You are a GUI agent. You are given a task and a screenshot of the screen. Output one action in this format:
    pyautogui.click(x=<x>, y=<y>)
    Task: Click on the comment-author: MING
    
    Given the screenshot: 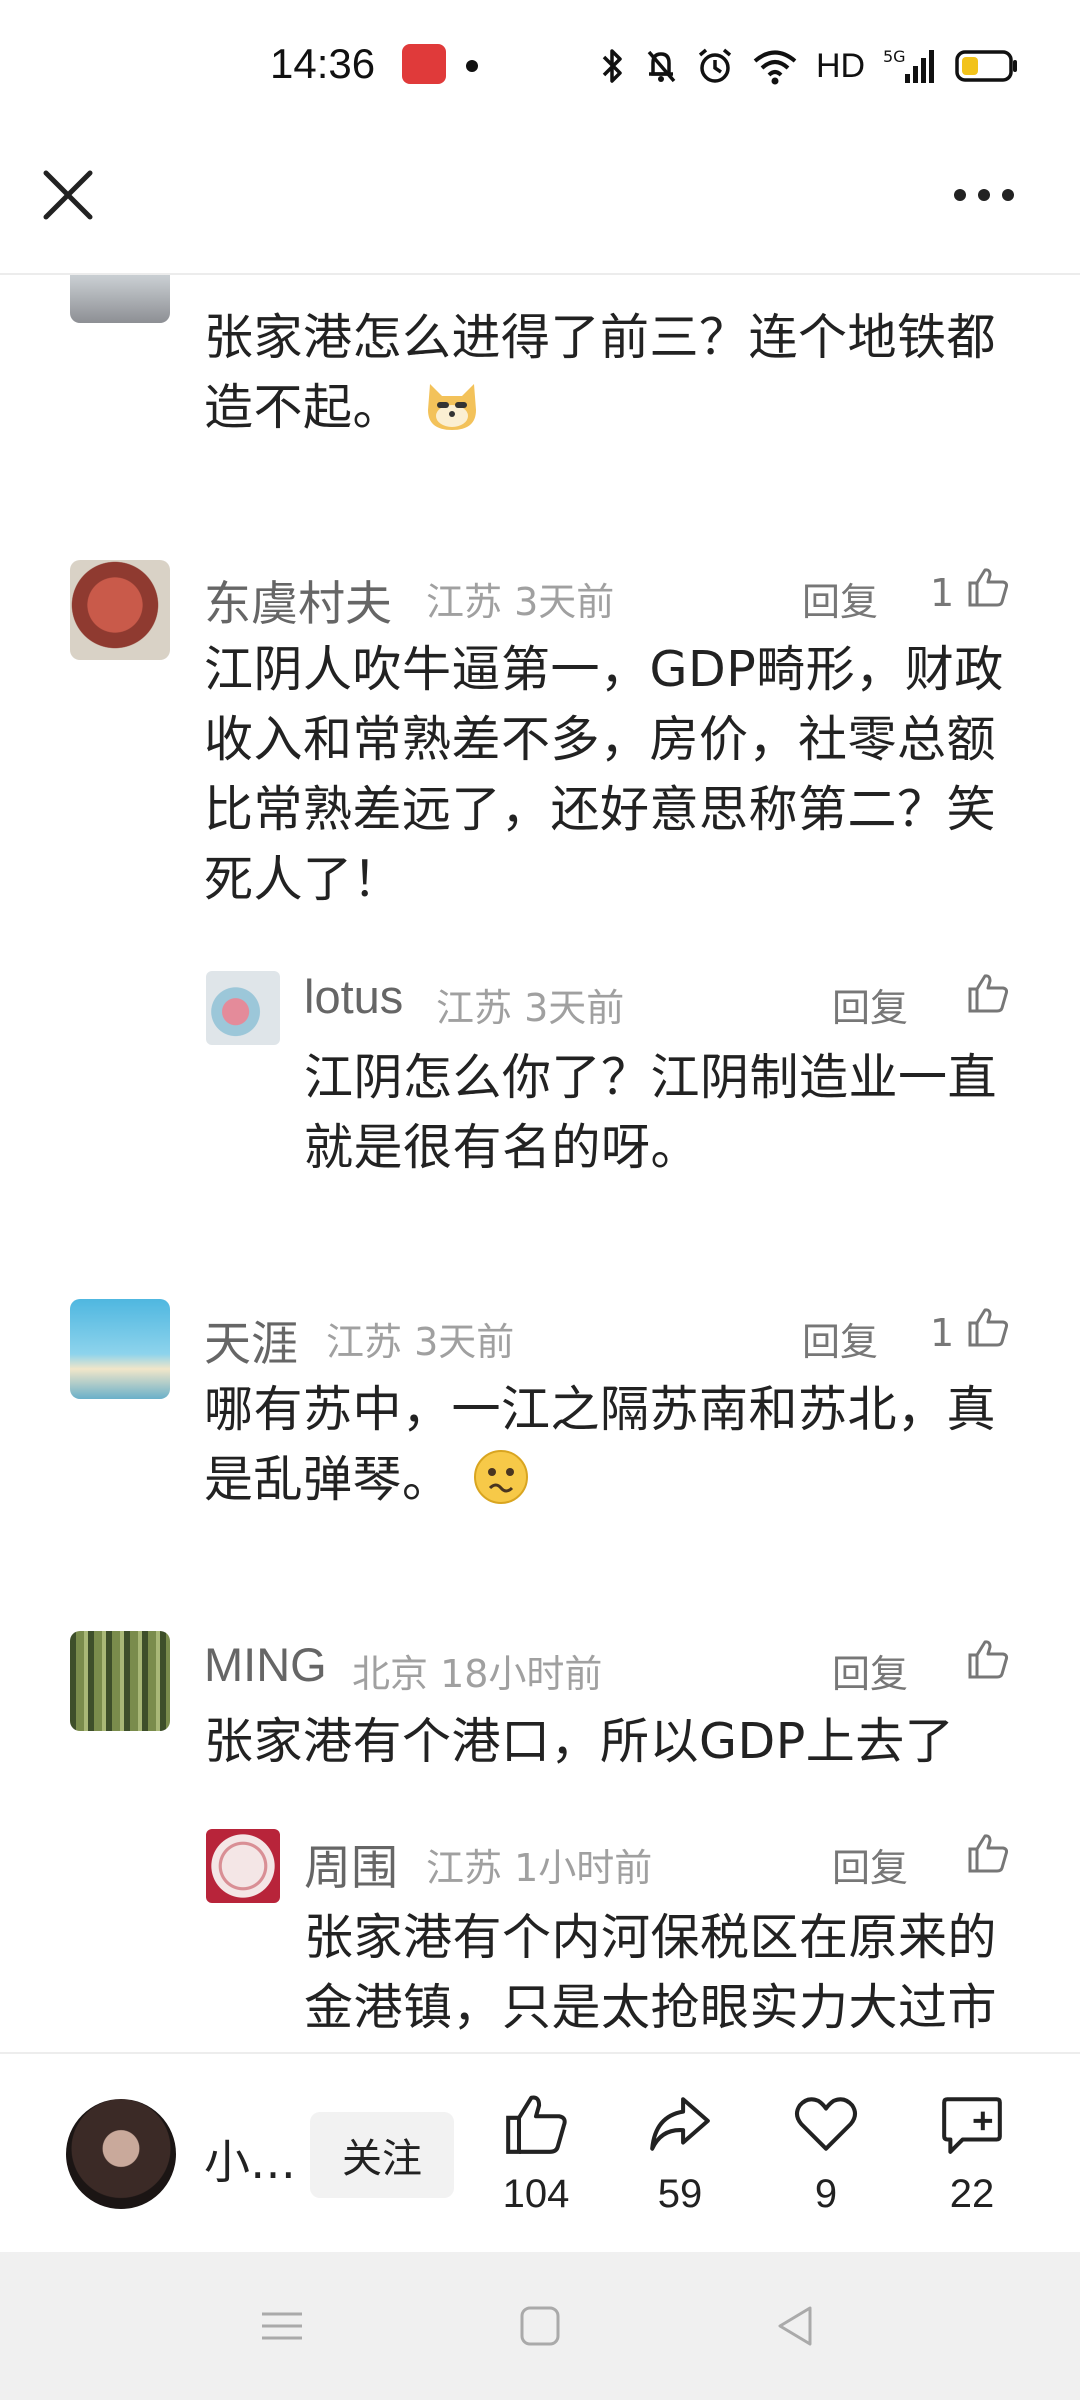 What is the action you would take?
    pyautogui.click(x=265, y=1664)
    